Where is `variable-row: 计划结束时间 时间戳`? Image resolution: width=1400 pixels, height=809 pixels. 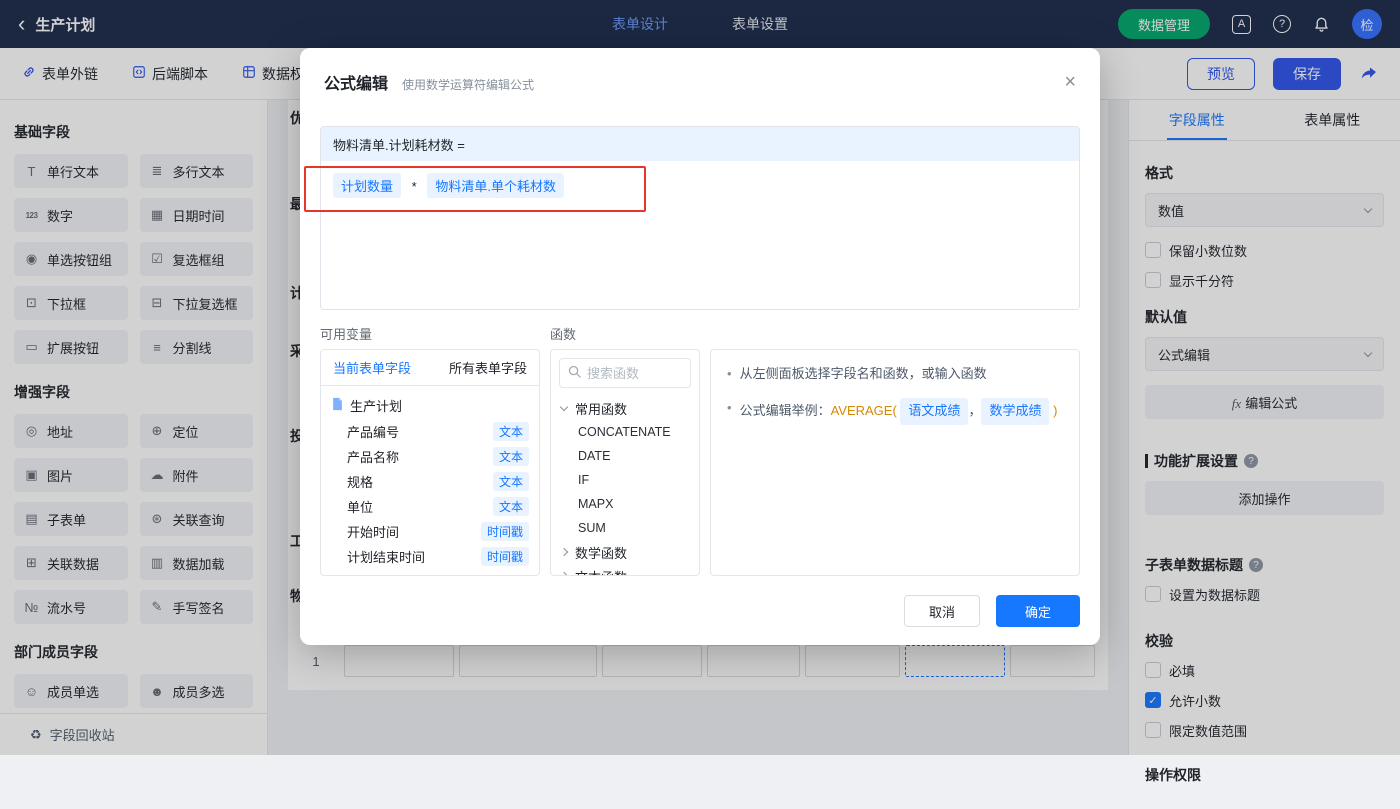
variable-row: 计划结束时间 时间戳 is located at coordinates (430, 556).